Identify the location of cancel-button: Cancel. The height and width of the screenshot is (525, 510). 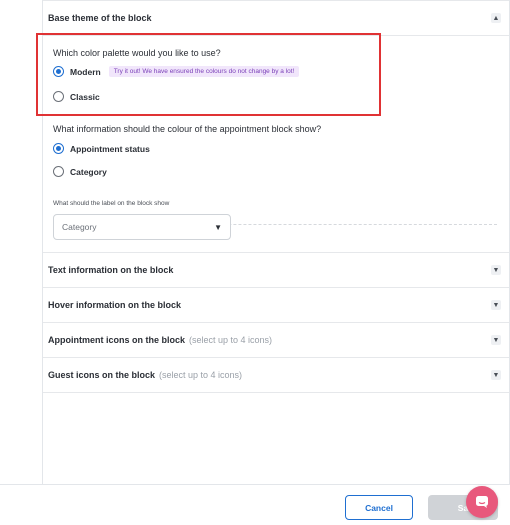
(379, 507).